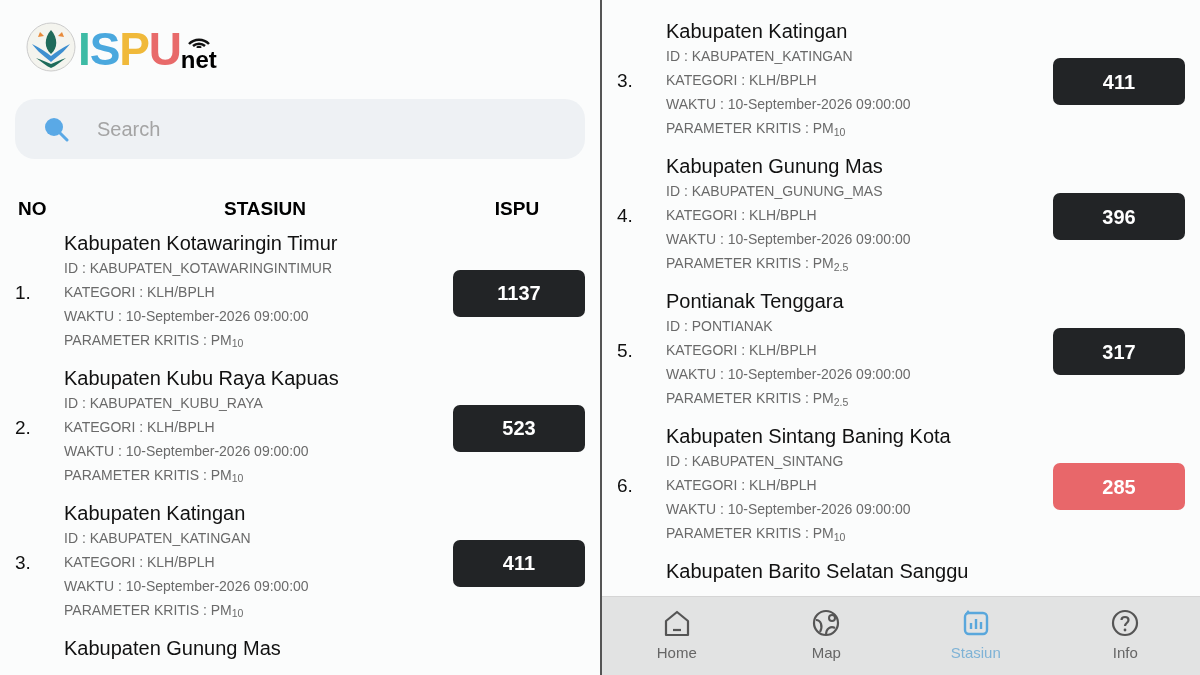 Image resolution: width=1200 pixels, height=675 pixels. Describe the element at coordinates (720, 326) in the screenshot. I see `station-detail: ID : PONTIANAK` at that location.